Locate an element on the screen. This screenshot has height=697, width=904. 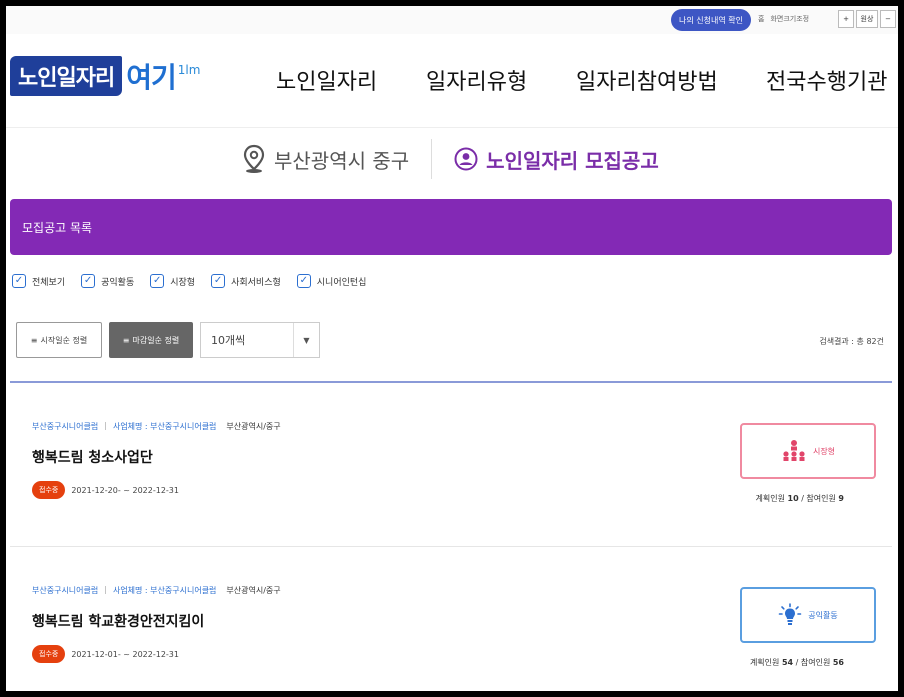
nav-item-participation: 일자리참여방법 is located at coordinates (671, 80).